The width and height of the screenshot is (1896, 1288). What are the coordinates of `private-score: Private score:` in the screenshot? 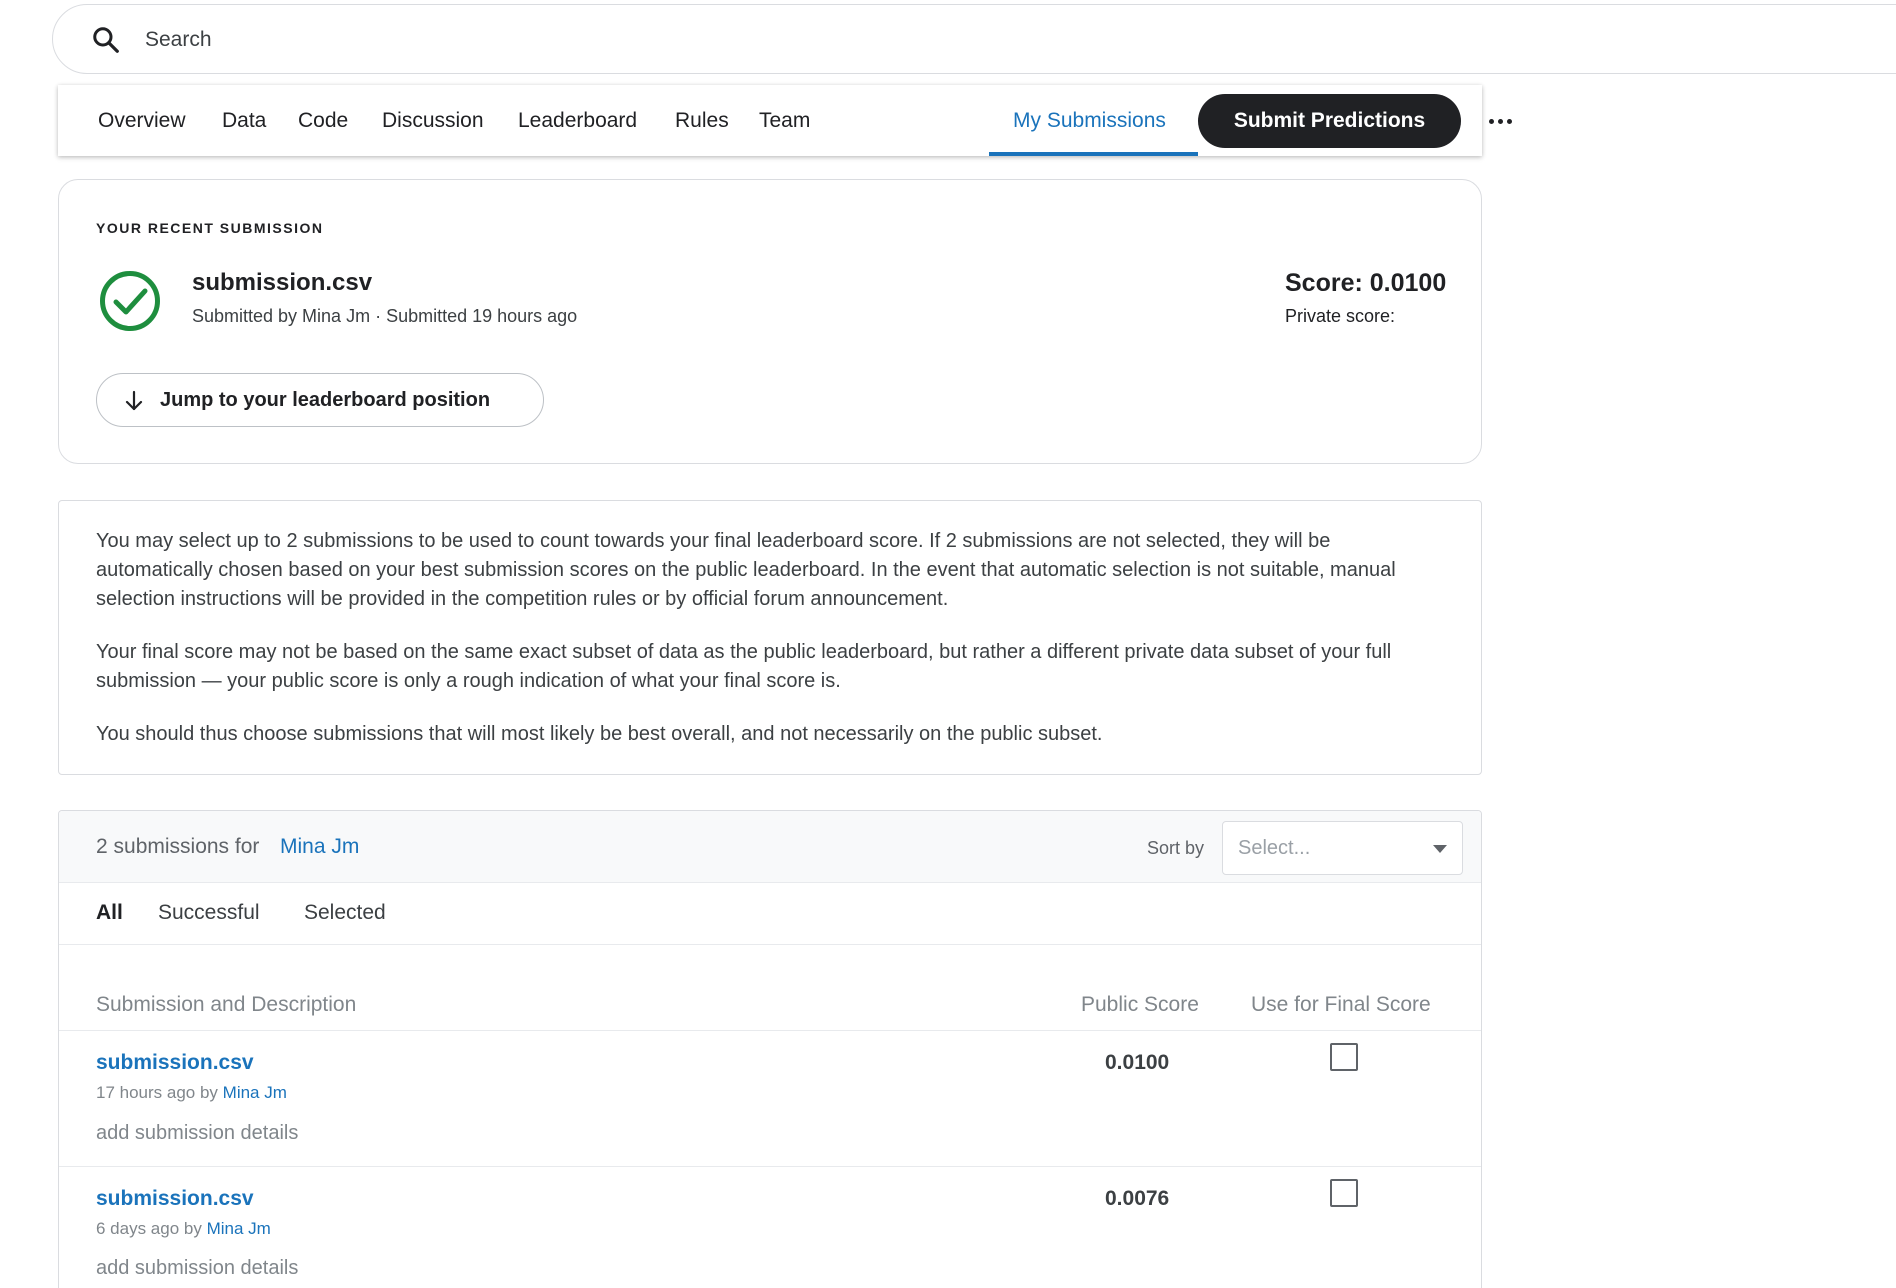 It's located at (1340, 316).